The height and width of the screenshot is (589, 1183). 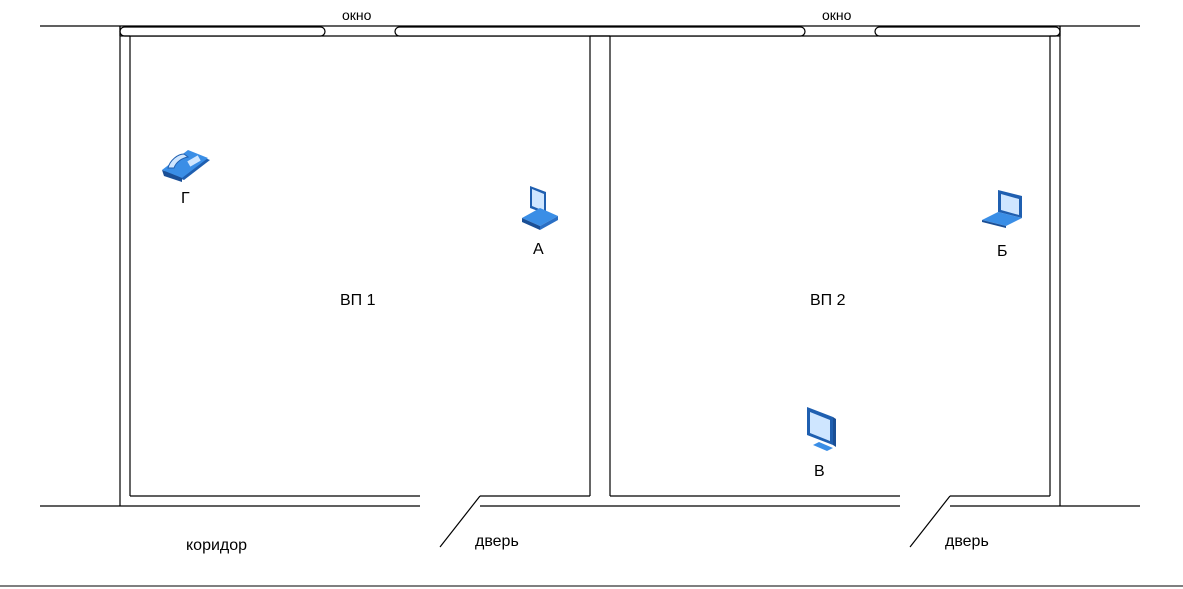 I want to click on door-label-2: дверь, so click(x=967, y=541).